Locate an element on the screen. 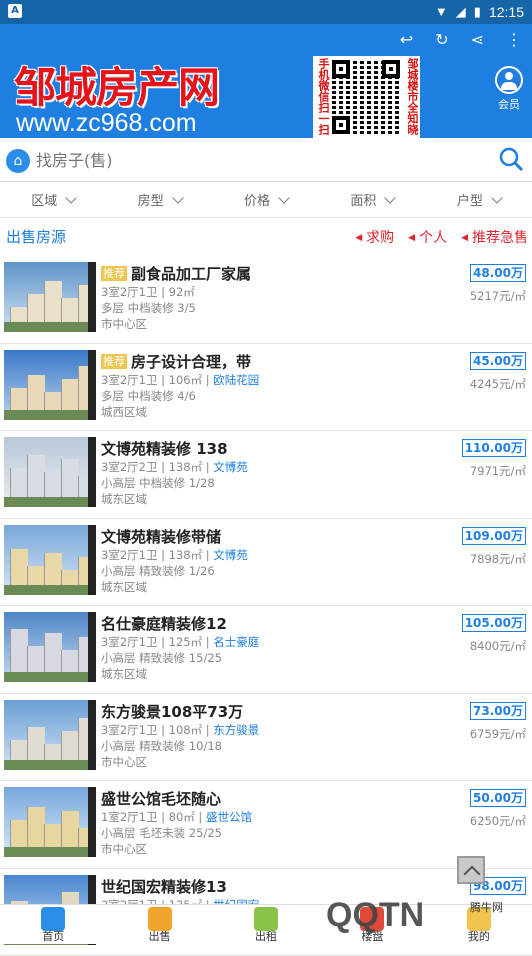 The width and height of the screenshot is (532, 956). tab-home: 首页 is located at coordinates (53, 924).